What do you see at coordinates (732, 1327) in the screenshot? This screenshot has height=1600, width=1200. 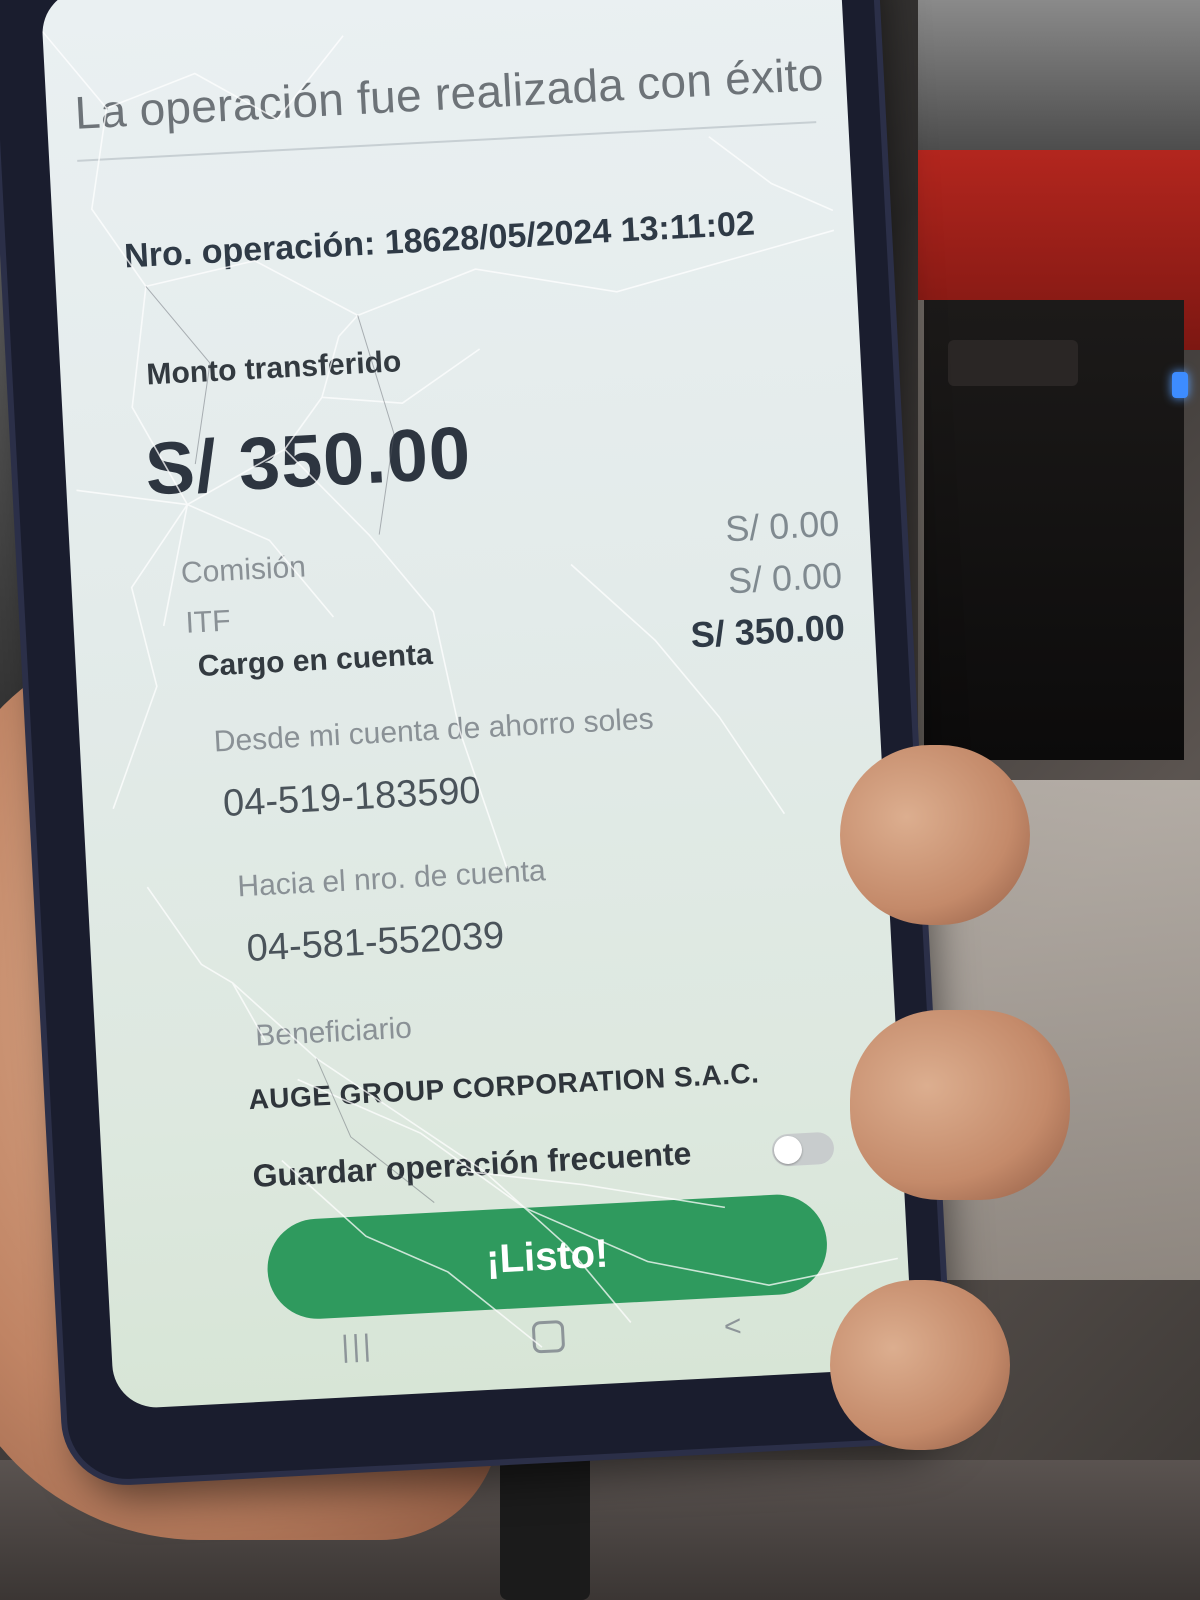 I see `back-icon: <` at bounding box center [732, 1327].